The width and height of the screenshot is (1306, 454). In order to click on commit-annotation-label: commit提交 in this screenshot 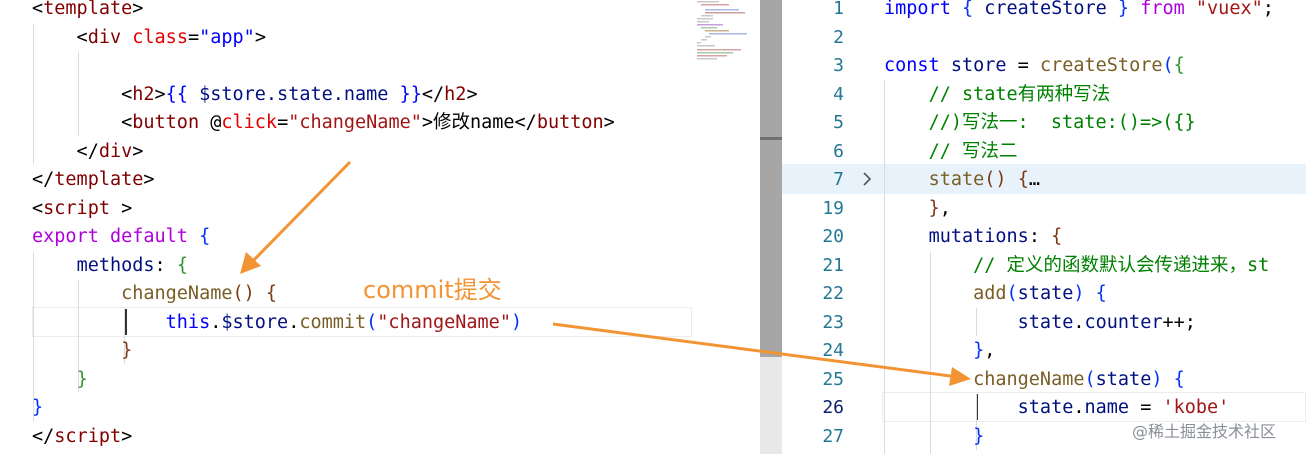, I will do `click(432, 290)`.